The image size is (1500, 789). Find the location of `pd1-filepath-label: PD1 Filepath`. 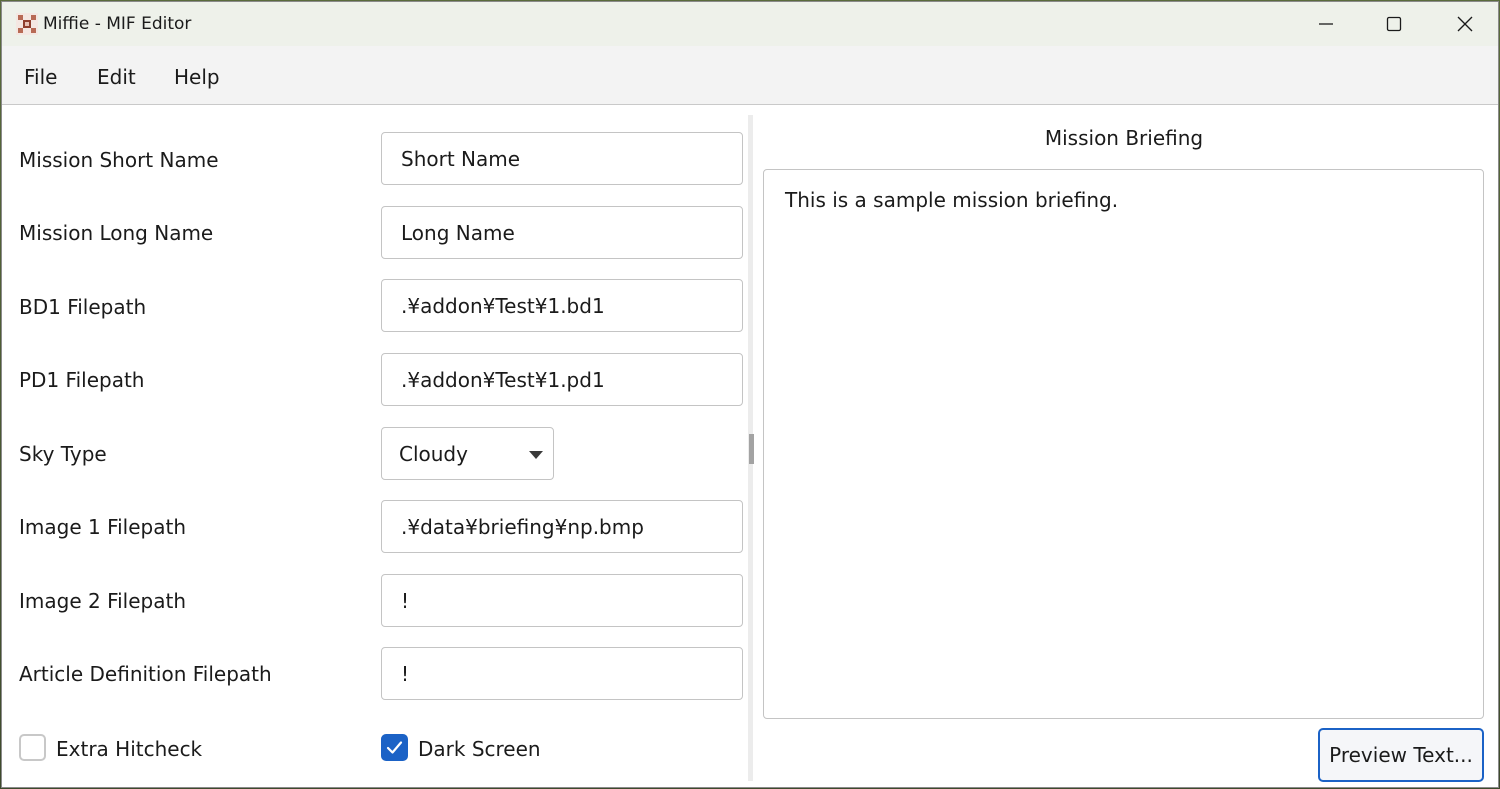

pd1-filepath-label: PD1 Filepath is located at coordinates (82, 380).